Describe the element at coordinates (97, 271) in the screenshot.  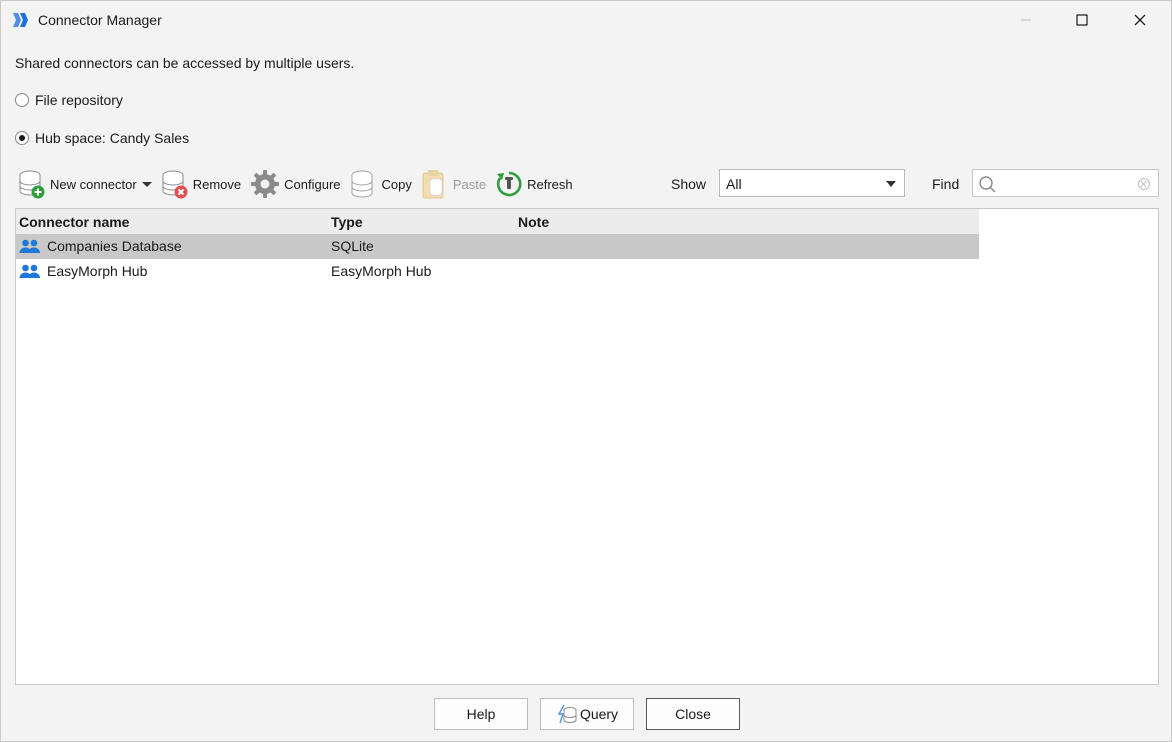
I see `cell-connector-name: EasyMorph Hub` at that location.